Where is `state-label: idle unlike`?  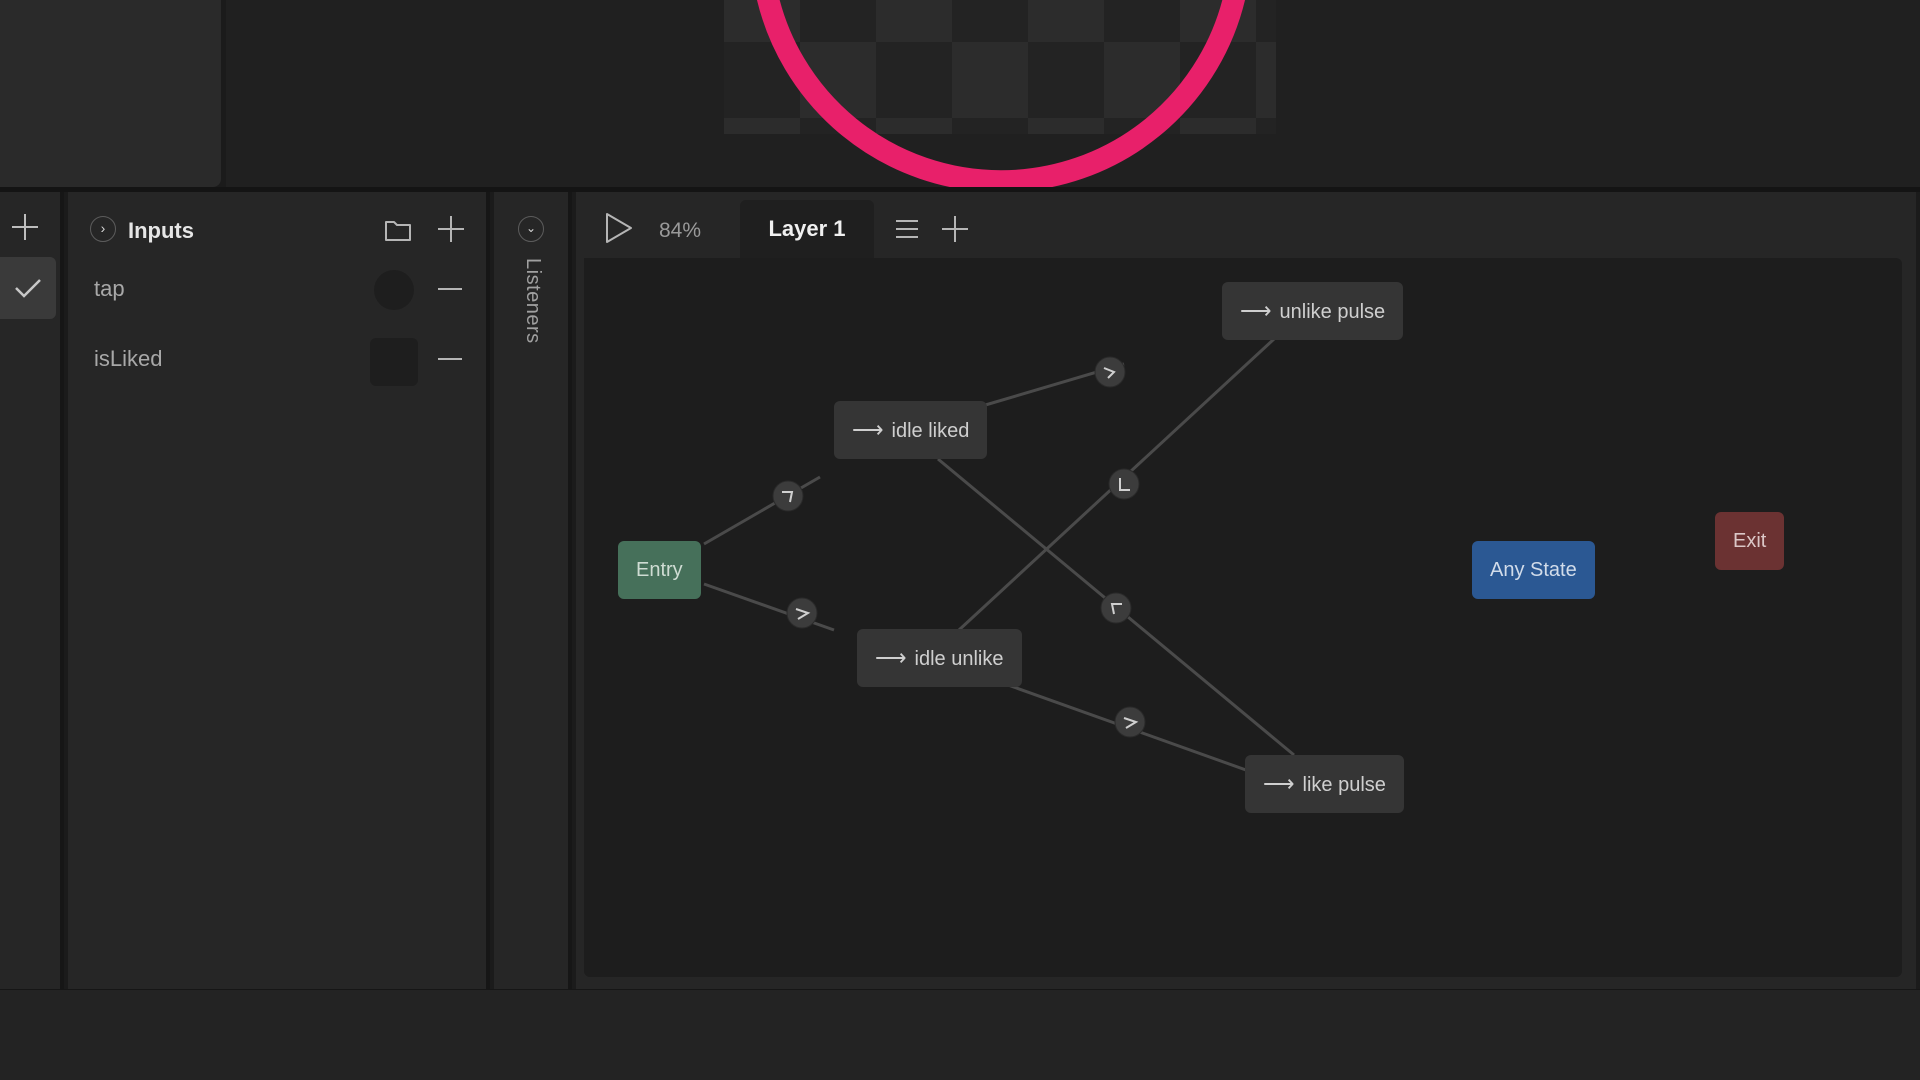
state-label: idle unlike is located at coordinates (959, 659).